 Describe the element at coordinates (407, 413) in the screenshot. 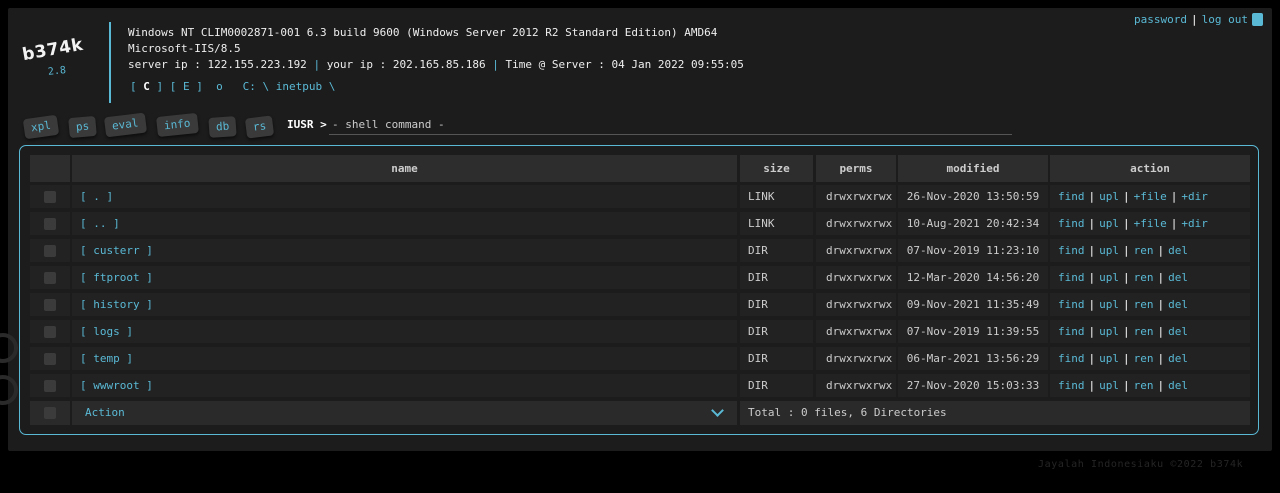

I see `bulk-action-select: Action` at that location.